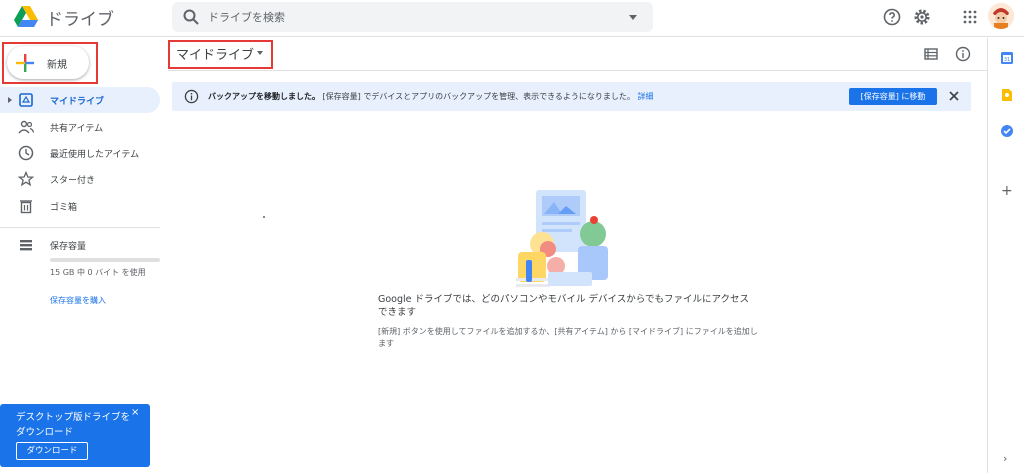 The image size is (1024, 473). I want to click on search-icon, so click(191, 17).